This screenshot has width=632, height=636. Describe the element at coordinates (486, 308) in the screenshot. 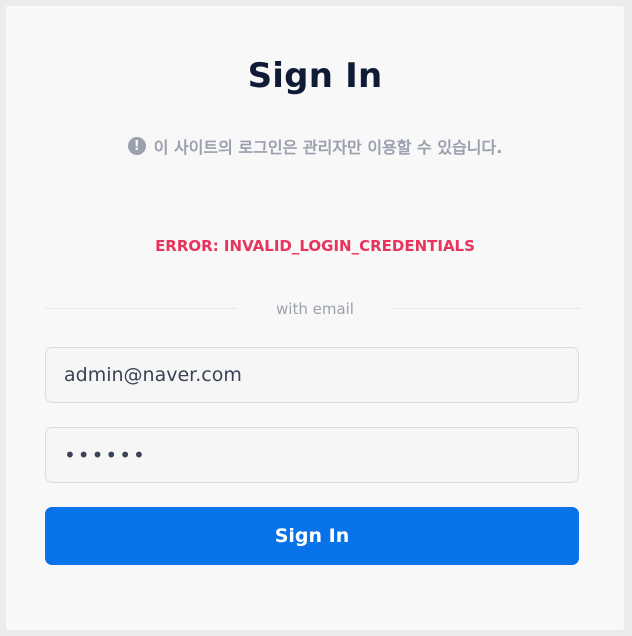

I see `divider-right` at that location.